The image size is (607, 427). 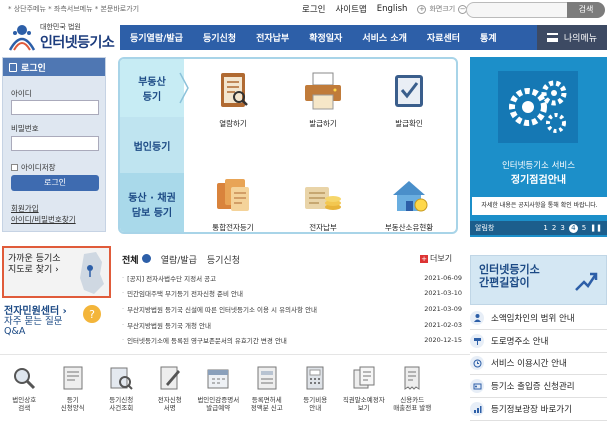 I want to click on page-dot: 1, so click(x=545, y=228).